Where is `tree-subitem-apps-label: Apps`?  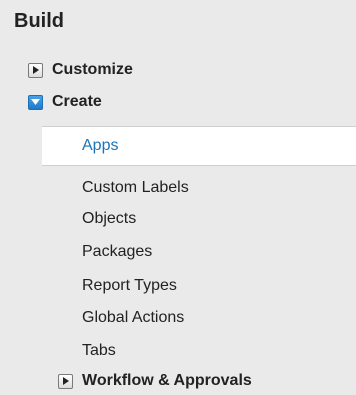
tree-subitem-apps-label: Apps is located at coordinates (100, 145).